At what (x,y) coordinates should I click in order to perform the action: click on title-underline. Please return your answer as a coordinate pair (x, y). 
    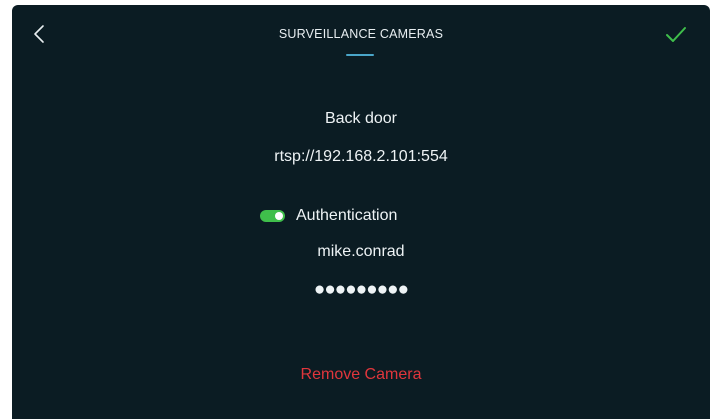
    Looking at the image, I should click on (360, 55).